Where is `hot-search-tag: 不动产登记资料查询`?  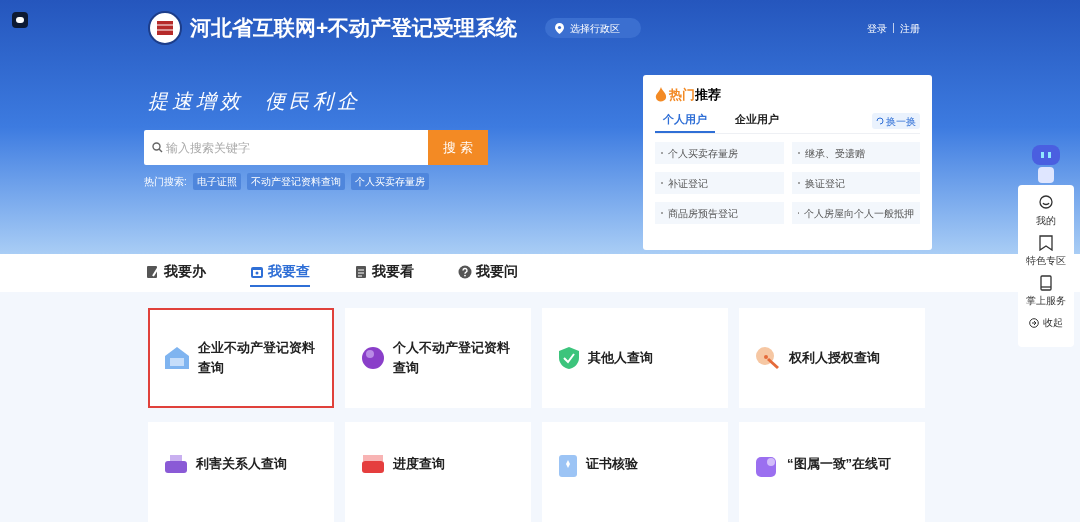 hot-search-tag: 不动产登记资料查询 is located at coordinates (295, 181).